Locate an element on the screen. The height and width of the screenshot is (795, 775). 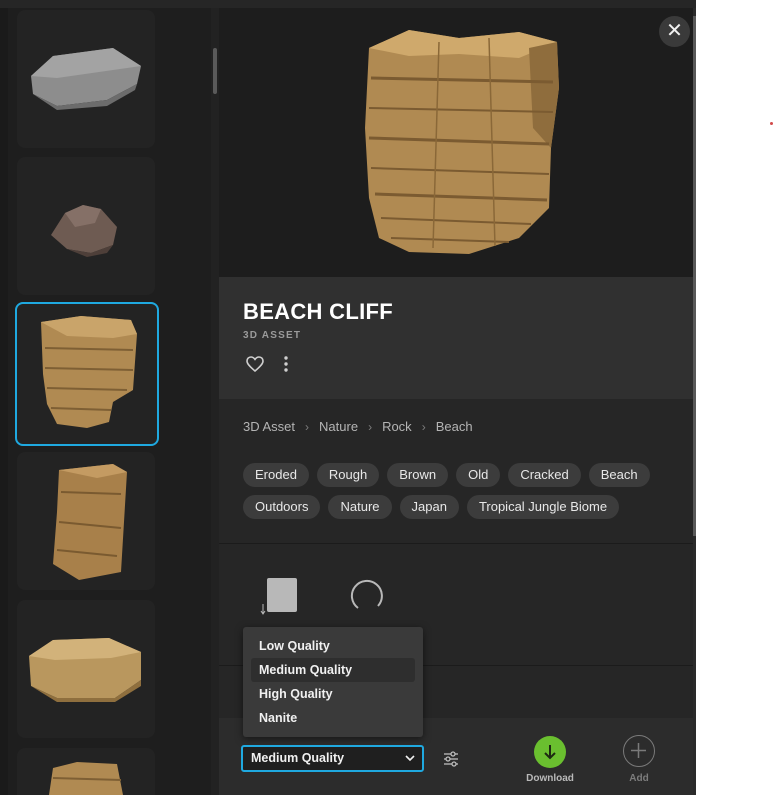
quality-select: Medium Quality is located at coordinates (332, 758).